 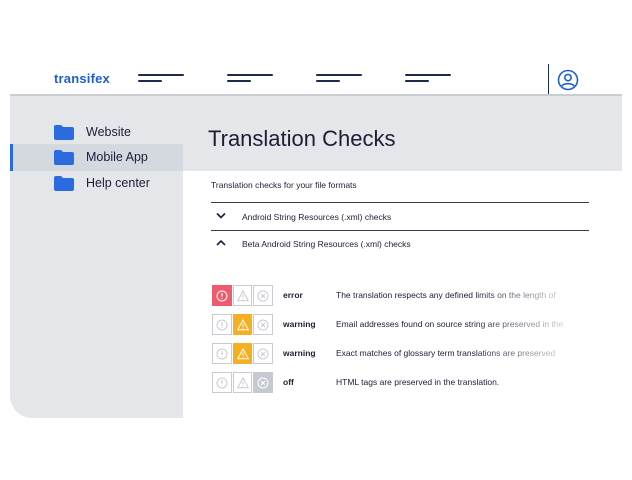 I want to click on page-title: Translation Checks, so click(x=302, y=138).